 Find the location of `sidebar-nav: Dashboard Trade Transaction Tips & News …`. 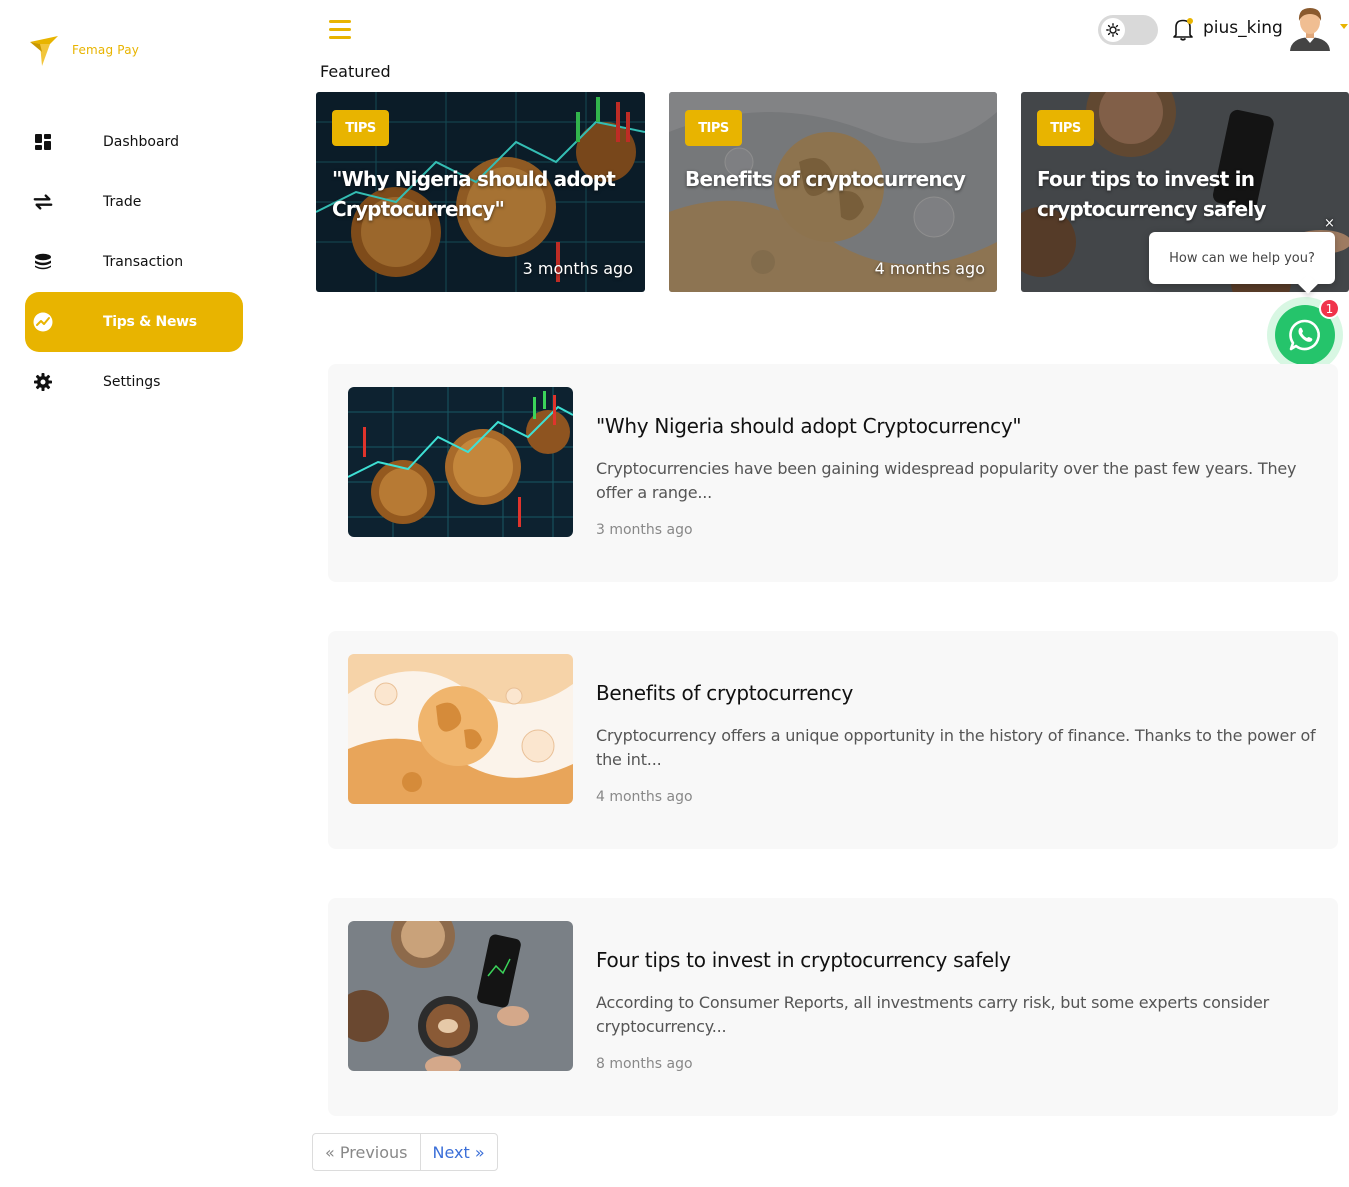

sidebar-nav: Dashboard Trade Transaction Tips & News … is located at coordinates (134, 262).